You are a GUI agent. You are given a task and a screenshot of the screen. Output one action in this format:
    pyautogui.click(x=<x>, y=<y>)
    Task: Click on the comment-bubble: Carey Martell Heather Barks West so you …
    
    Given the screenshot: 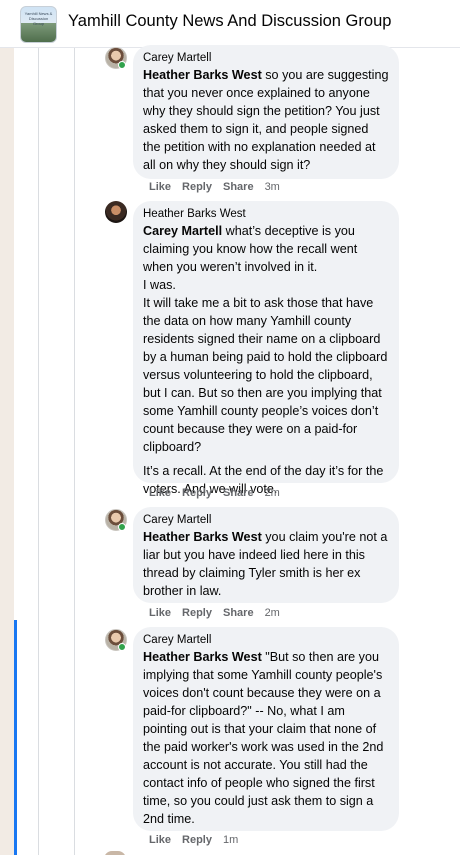 What is the action you would take?
    pyautogui.click(x=266, y=112)
    